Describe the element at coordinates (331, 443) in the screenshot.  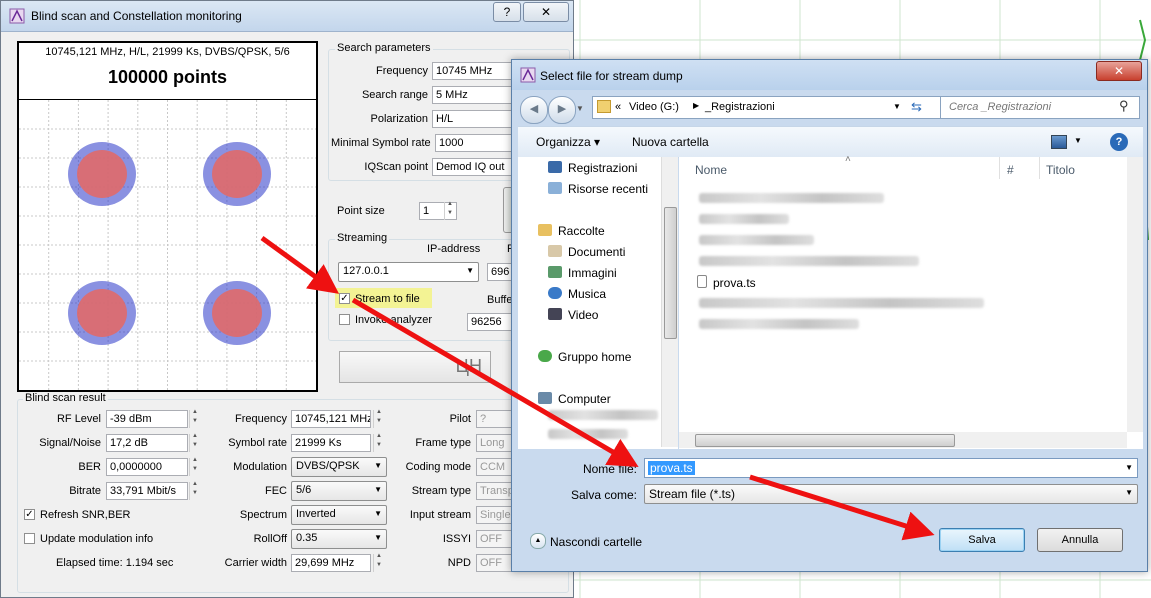
I see `symbol-rate-value: 21999 Ks` at that location.